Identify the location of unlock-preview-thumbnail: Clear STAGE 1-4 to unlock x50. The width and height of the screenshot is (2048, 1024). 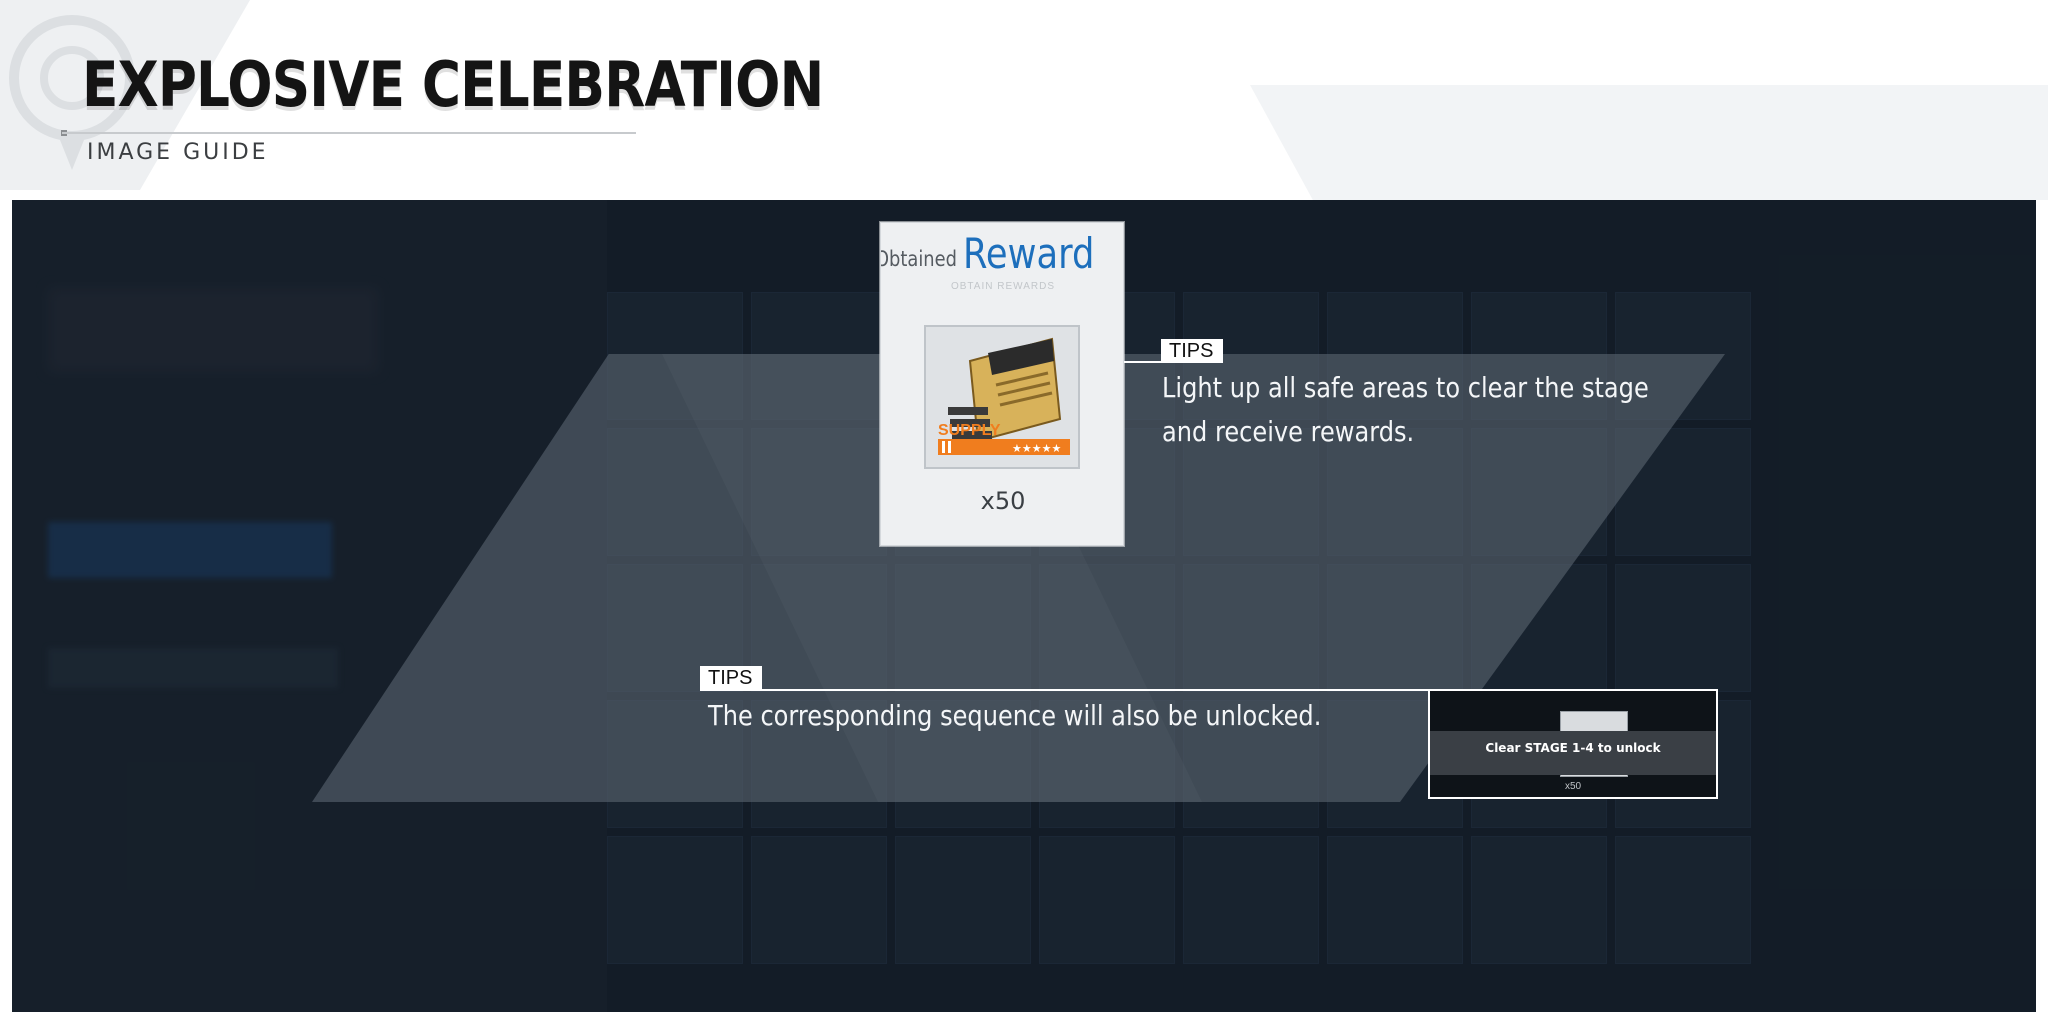
(1573, 744).